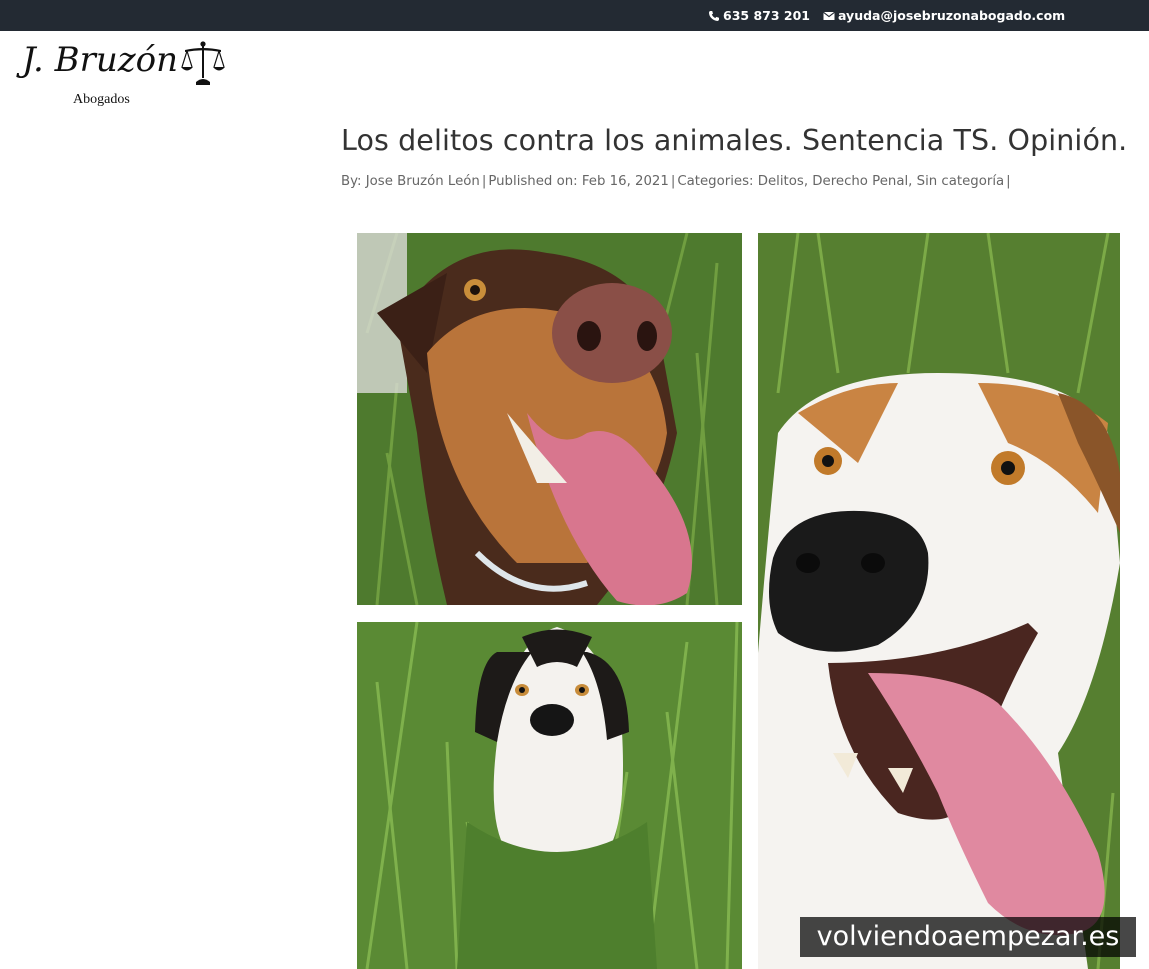 This screenshot has width=1149, height=969. Describe the element at coordinates (351, 181) in the screenshot. I see `by-label: By:` at that location.